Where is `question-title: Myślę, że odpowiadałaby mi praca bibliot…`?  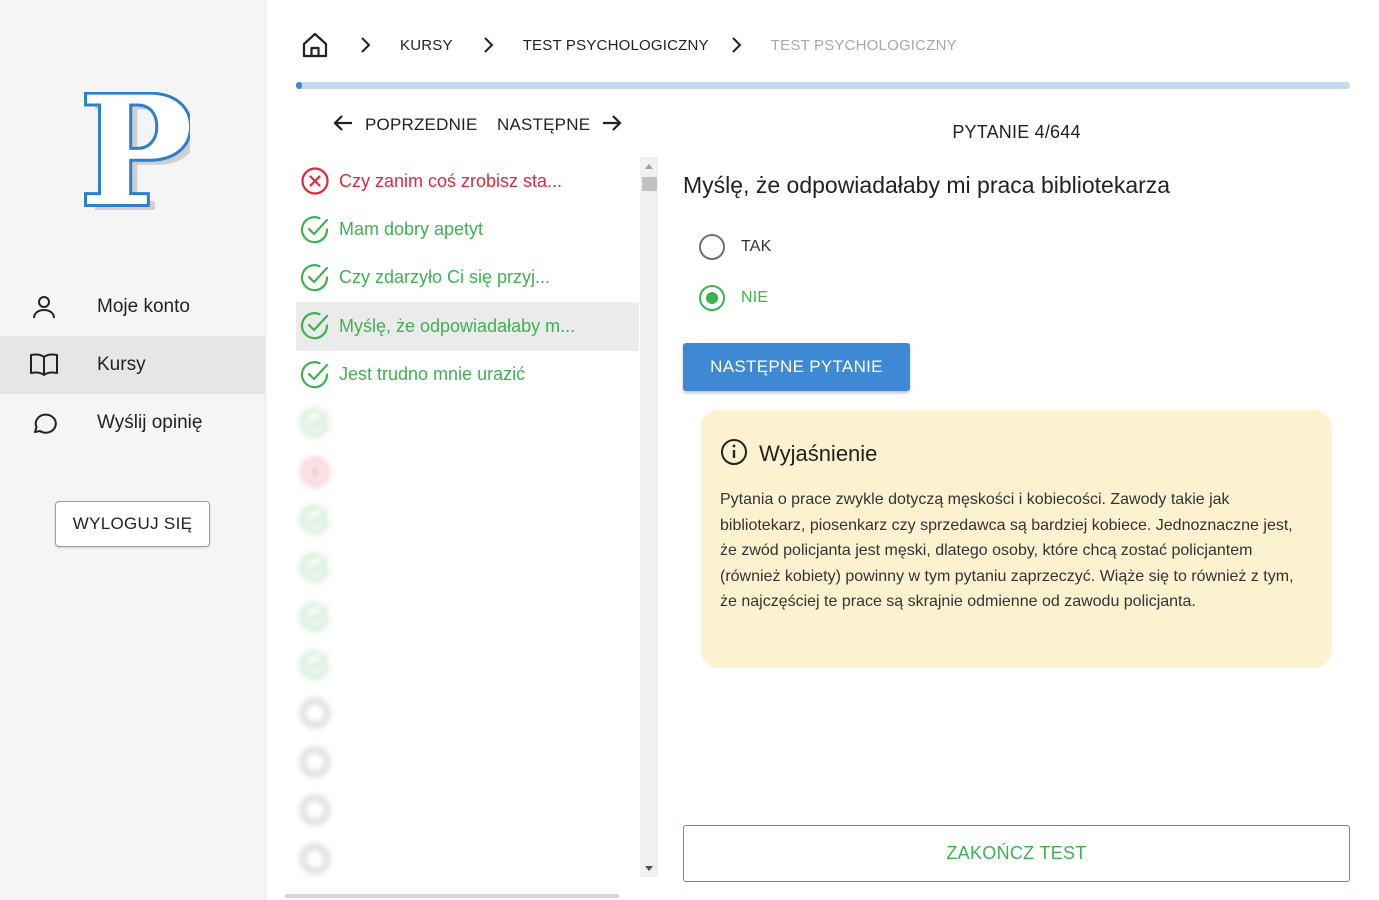
question-title: Myślę, że odpowiadałaby mi praca bibliot… is located at coordinates (927, 185).